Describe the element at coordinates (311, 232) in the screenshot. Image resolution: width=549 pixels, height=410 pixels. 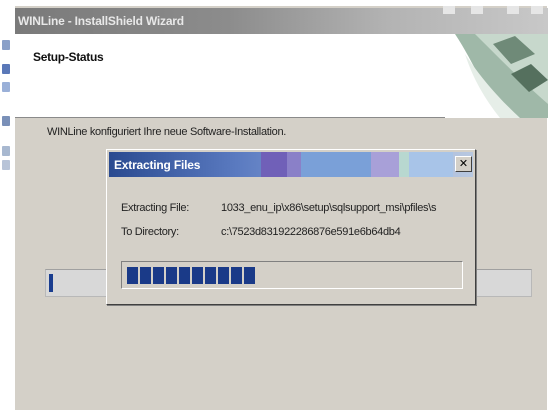
I see `to-directory-value: c:\7523d831922286876e591e6b64db4` at that location.